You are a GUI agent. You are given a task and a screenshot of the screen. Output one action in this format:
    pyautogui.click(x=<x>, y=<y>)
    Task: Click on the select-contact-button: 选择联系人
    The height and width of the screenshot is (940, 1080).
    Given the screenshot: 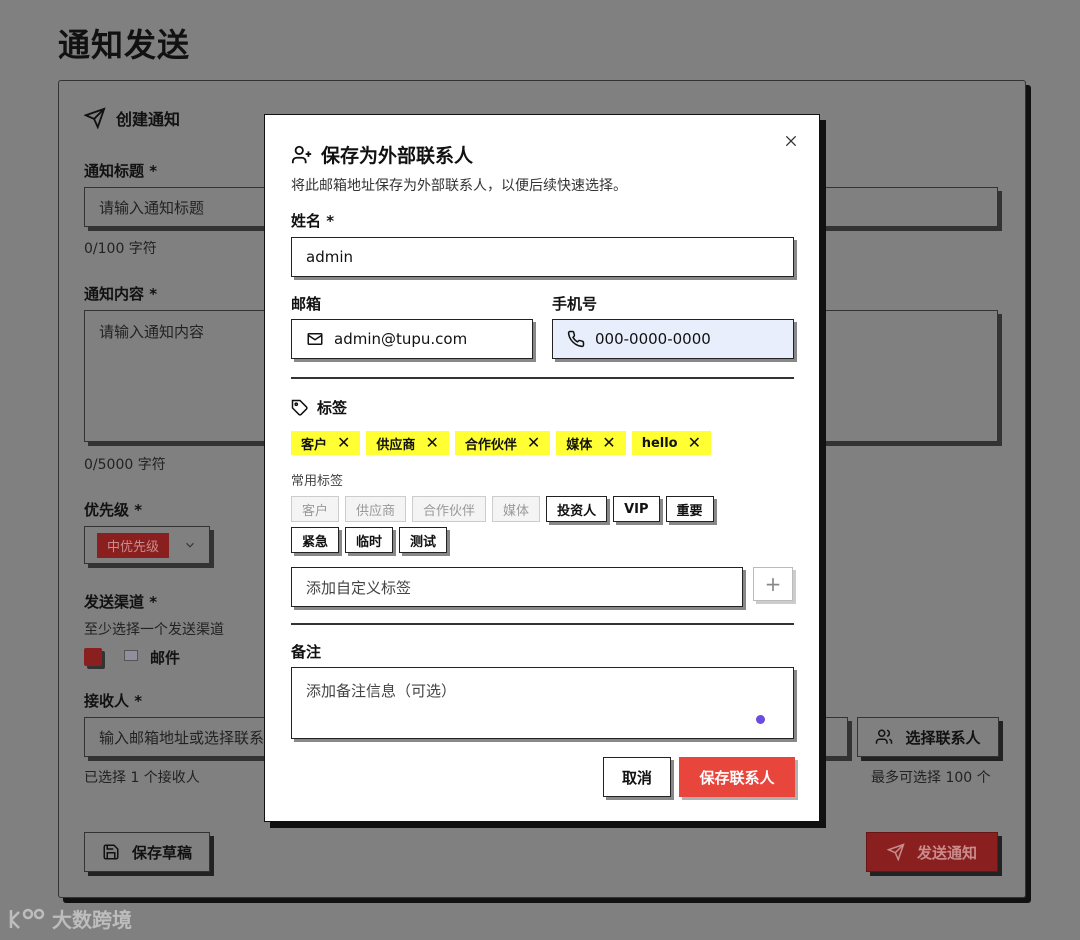 What is the action you would take?
    pyautogui.click(x=928, y=737)
    